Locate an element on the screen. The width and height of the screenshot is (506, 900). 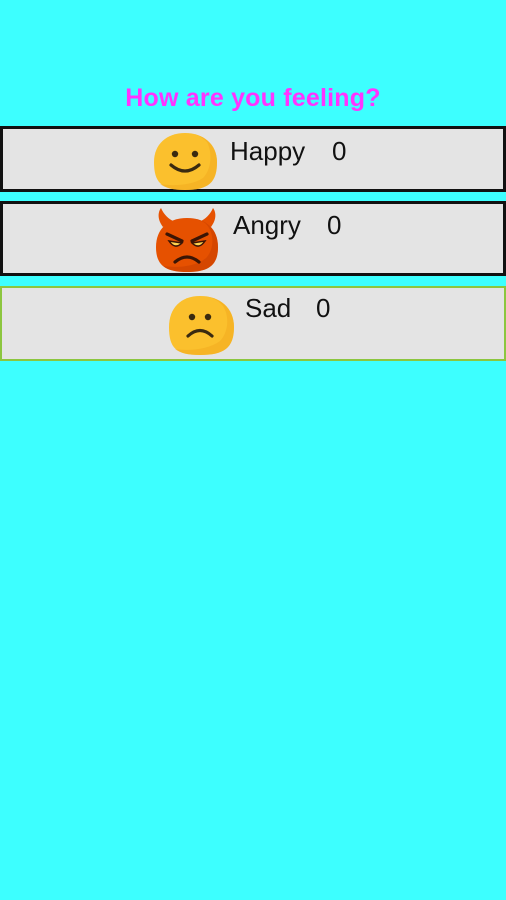
happy-button: Happy 0 is located at coordinates (253, 159).